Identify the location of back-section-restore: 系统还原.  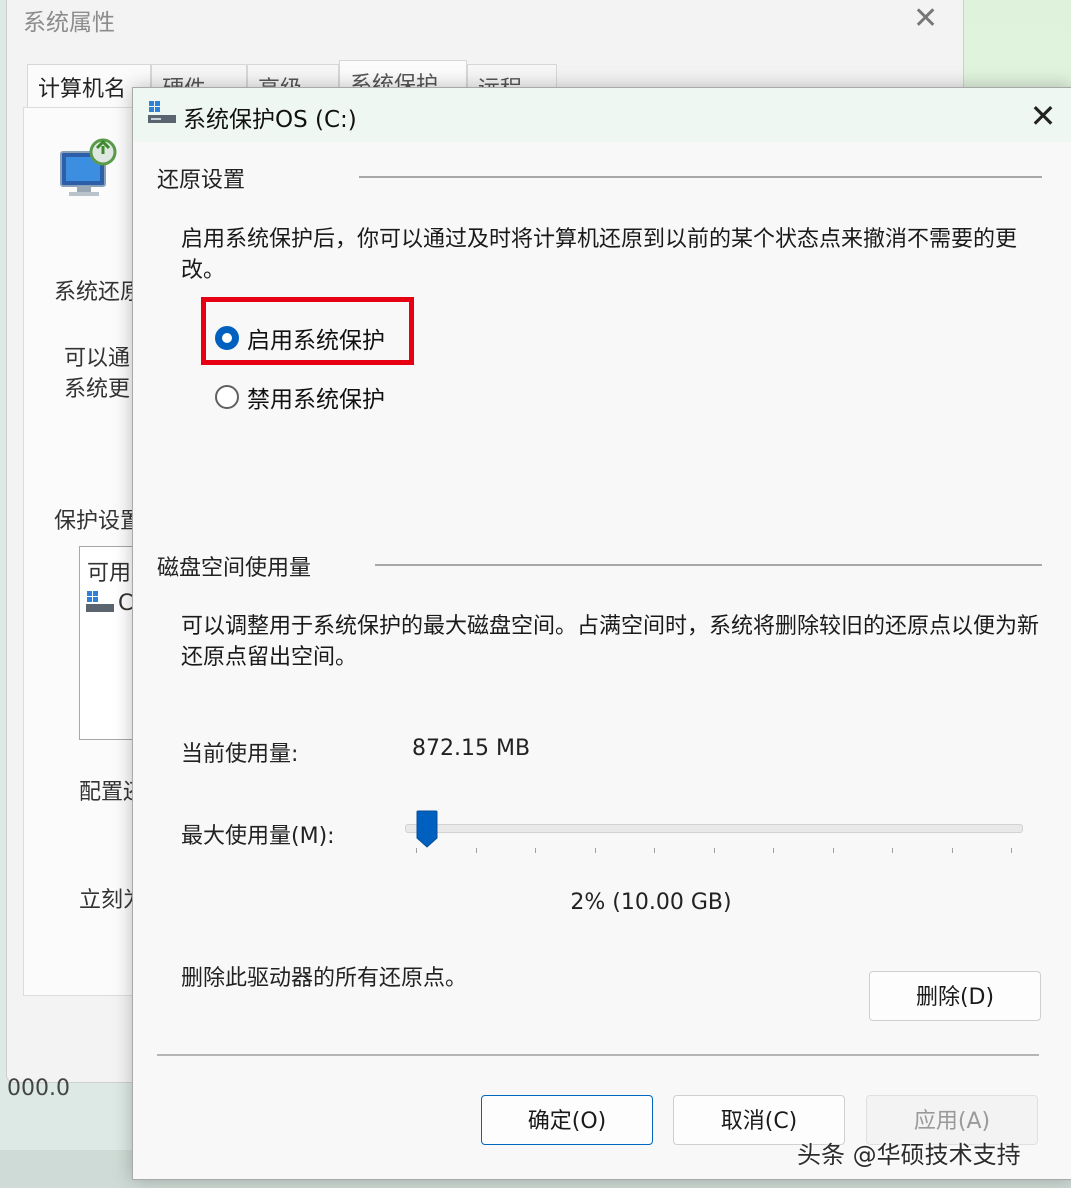
(98, 292).